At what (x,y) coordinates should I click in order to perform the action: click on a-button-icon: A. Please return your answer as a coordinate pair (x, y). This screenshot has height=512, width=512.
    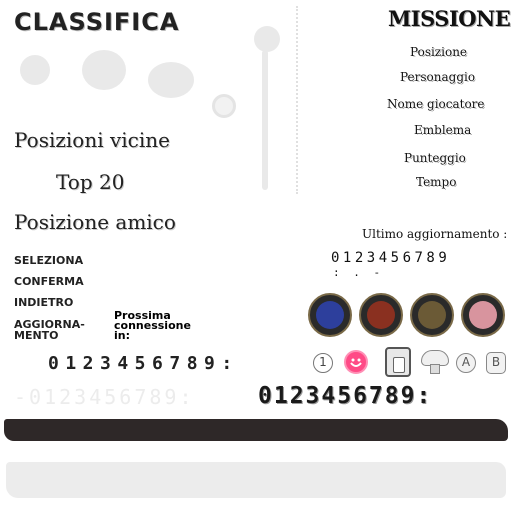
    Looking at the image, I should click on (466, 363).